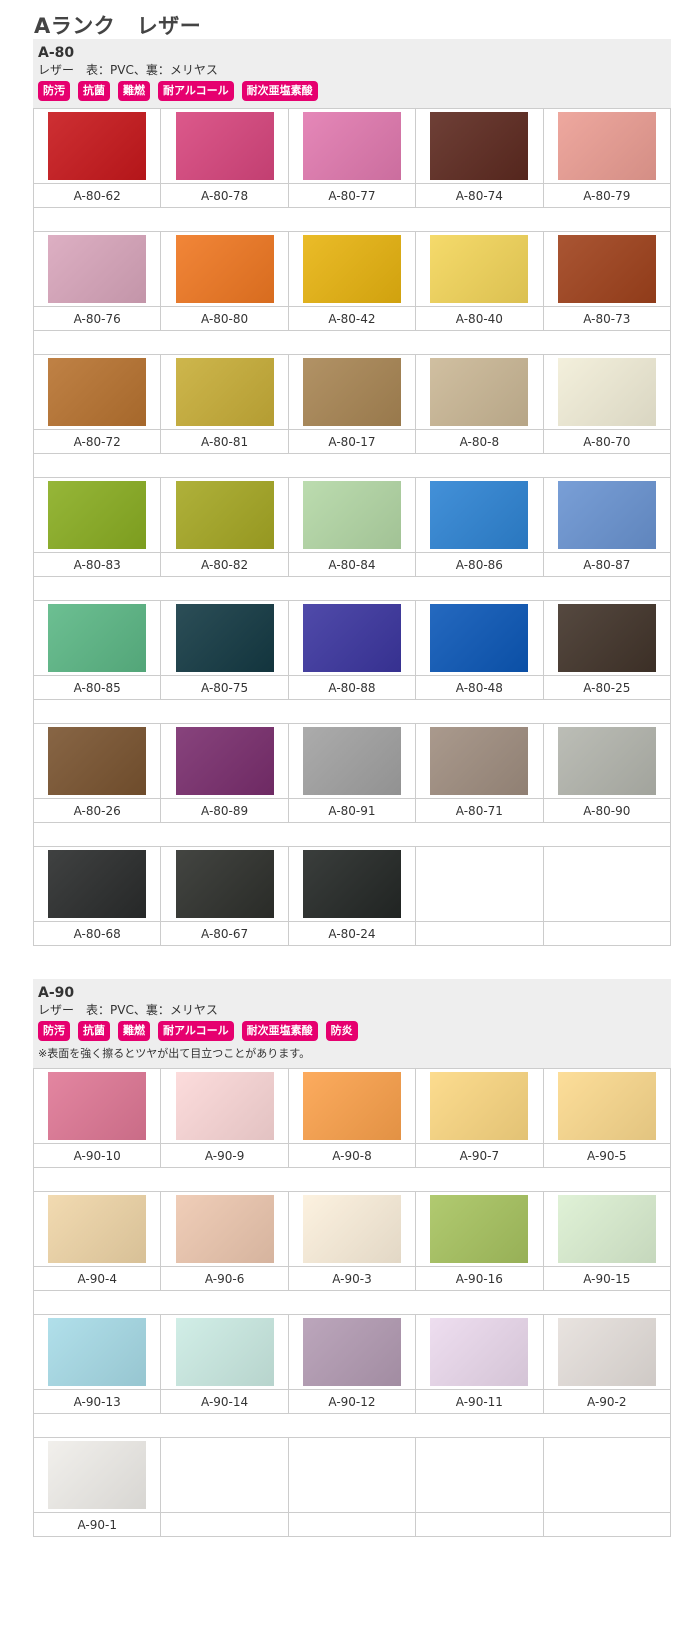 This screenshot has height=1628, width=700. I want to click on feature-tags: 防汚 抗菌 難燃 耐アルコール 耐次亜塩素酸 防炎, so click(352, 1031).